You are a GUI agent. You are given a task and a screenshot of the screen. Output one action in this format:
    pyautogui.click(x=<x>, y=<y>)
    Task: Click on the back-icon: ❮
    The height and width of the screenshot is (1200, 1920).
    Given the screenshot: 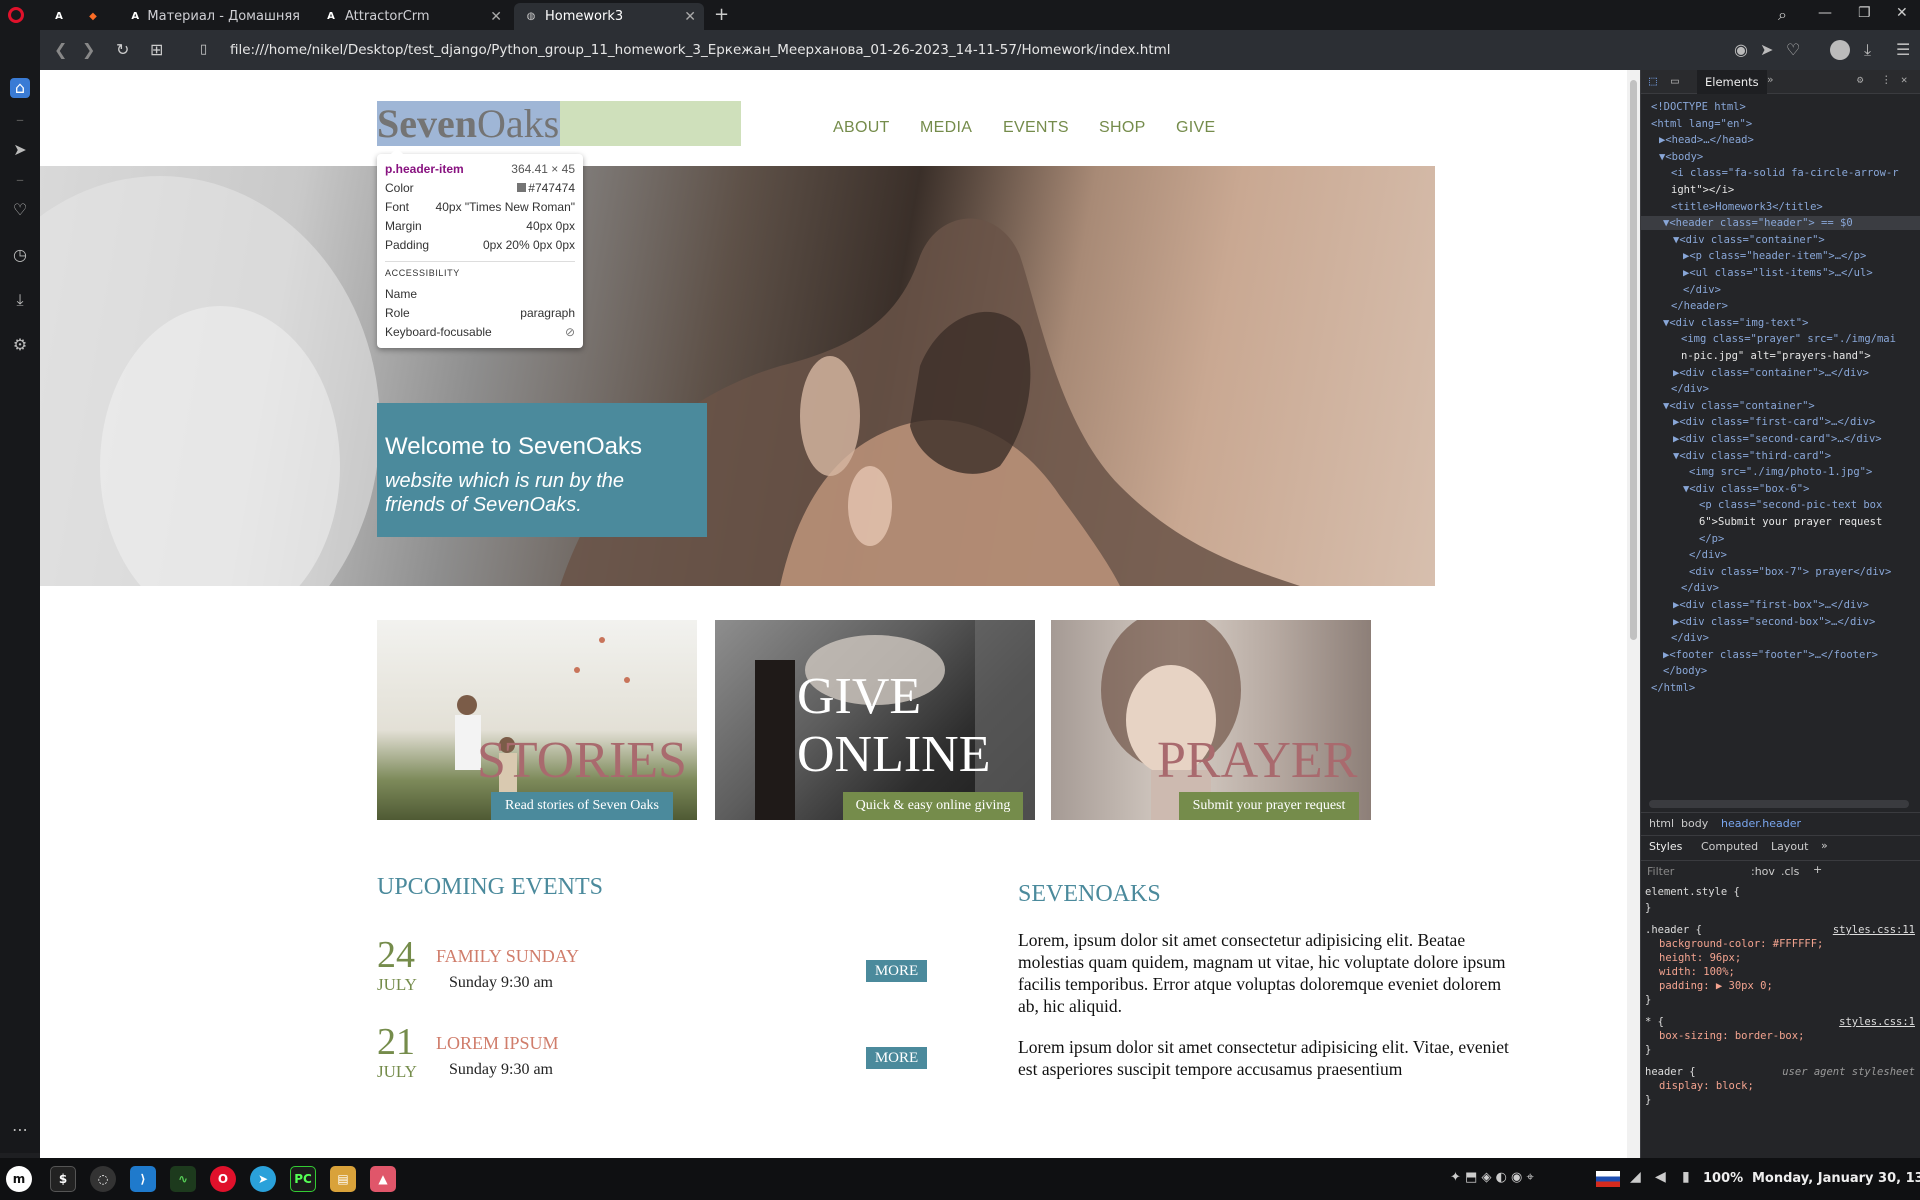 What is the action you would take?
    pyautogui.click(x=60, y=49)
    